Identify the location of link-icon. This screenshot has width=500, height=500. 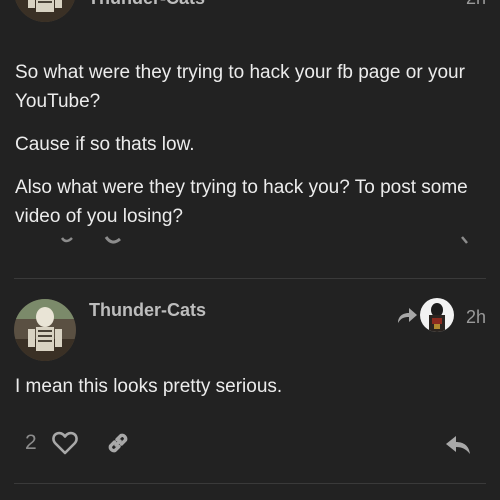
(118, 443).